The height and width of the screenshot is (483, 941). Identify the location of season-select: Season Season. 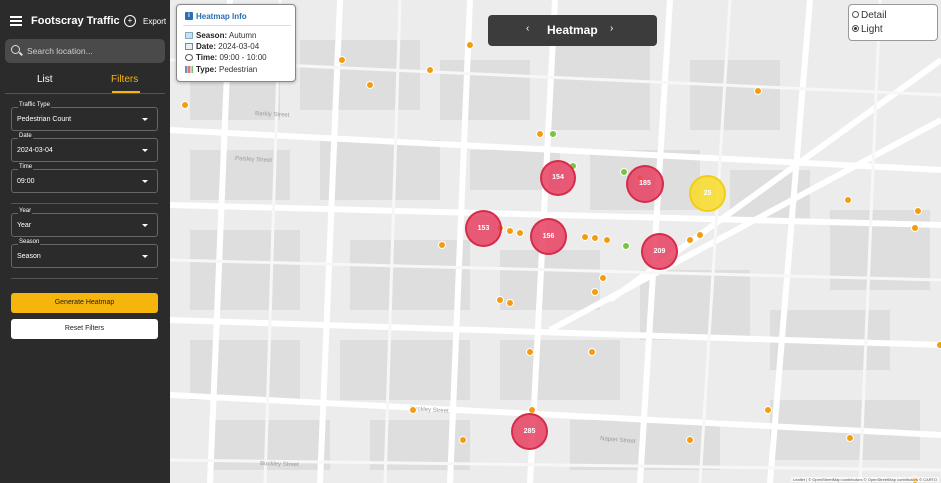
(84, 253).